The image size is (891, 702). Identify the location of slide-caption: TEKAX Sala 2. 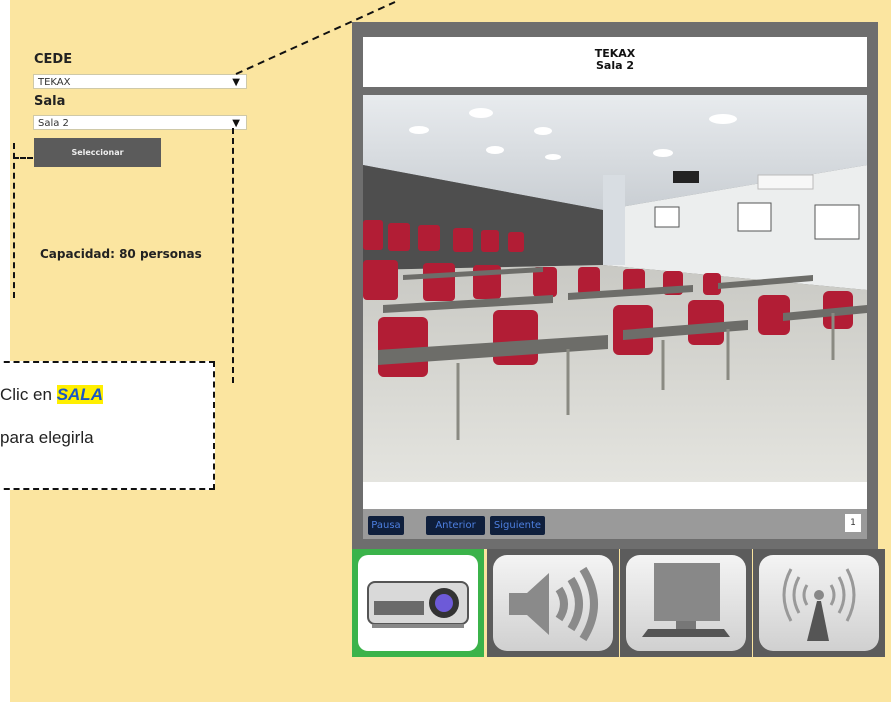
(615, 62).